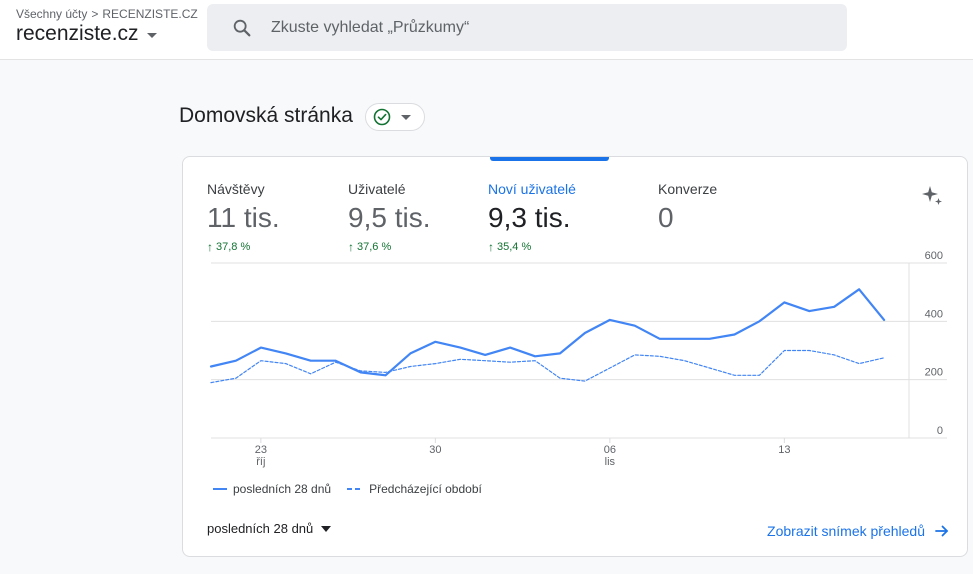 Image resolution: width=973 pixels, height=574 pixels. Describe the element at coordinates (266, 115) in the screenshot. I see `page-title: Domovská stránka` at that location.